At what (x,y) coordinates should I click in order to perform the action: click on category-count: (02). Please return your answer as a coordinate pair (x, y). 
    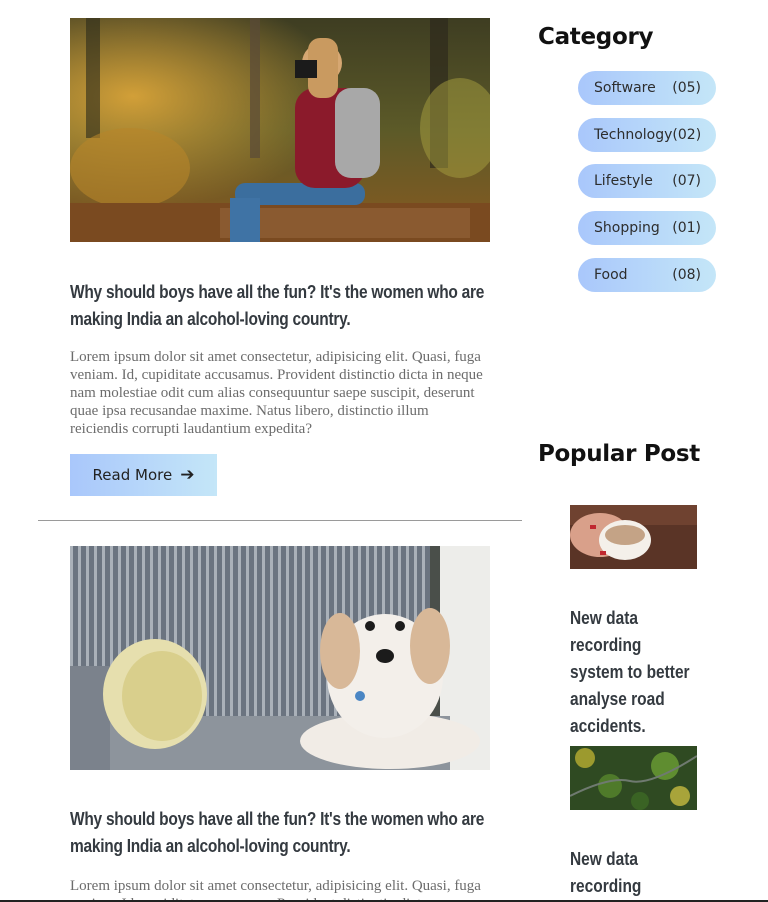
    Looking at the image, I should click on (687, 135).